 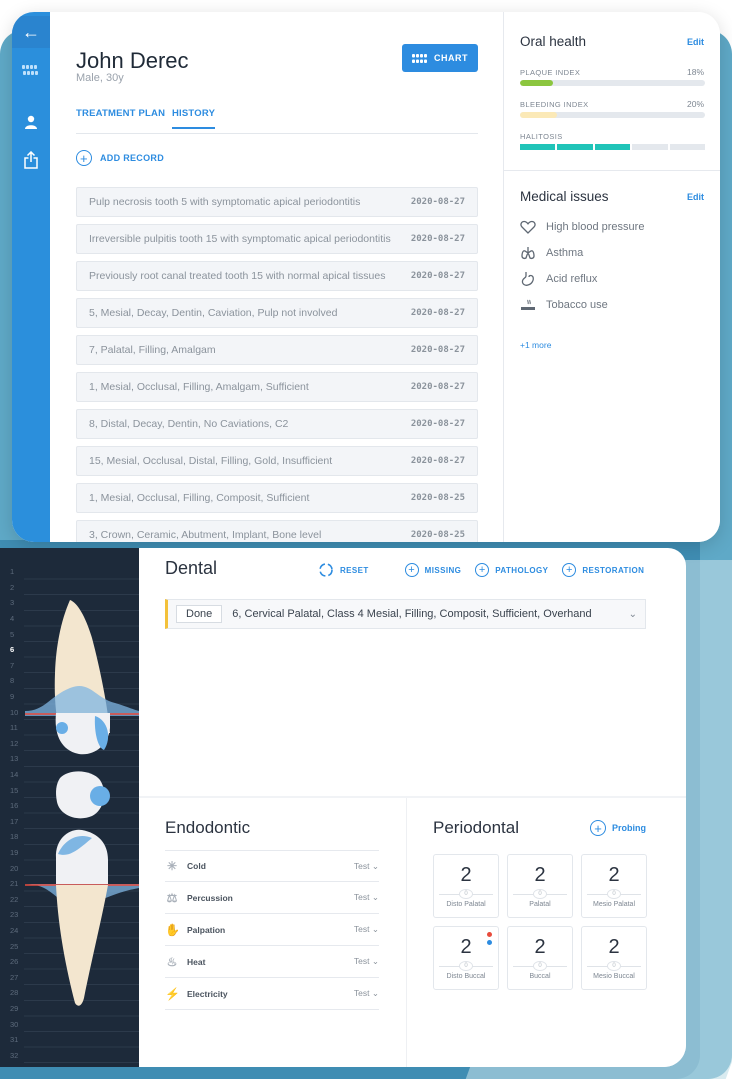 I want to click on oral-health-edit-button: Edit, so click(x=695, y=42).